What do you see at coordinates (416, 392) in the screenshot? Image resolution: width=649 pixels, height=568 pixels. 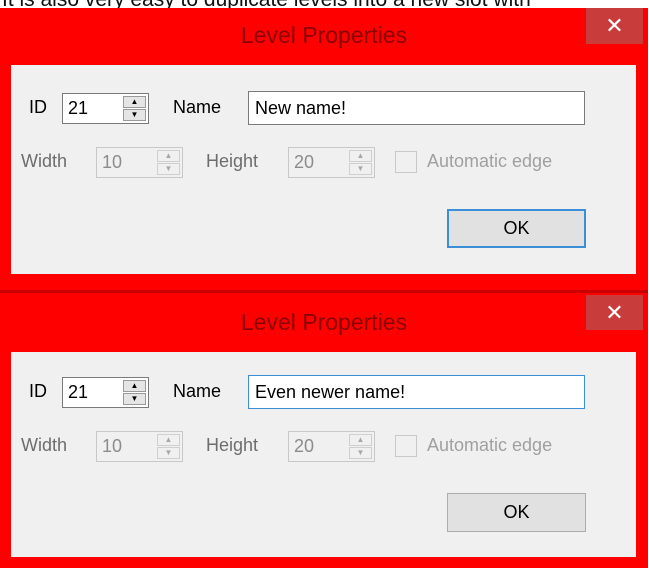 I see `name-input: Even newer name!` at bounding box center [416, 392].